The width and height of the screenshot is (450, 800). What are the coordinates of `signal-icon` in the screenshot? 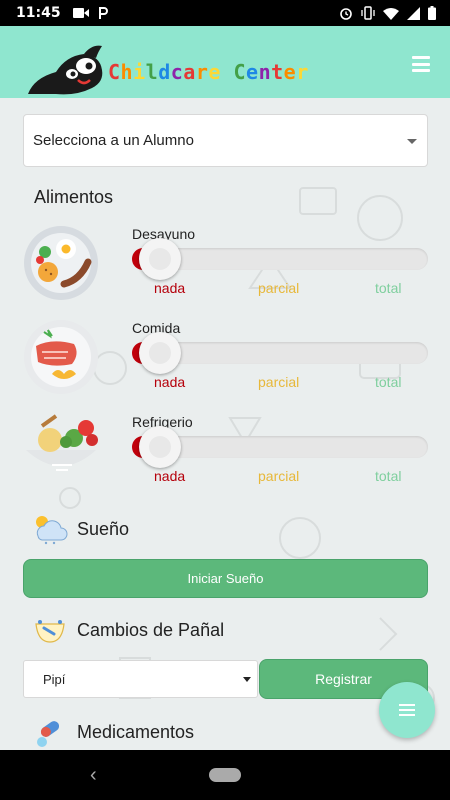 It's located at (413, 13).